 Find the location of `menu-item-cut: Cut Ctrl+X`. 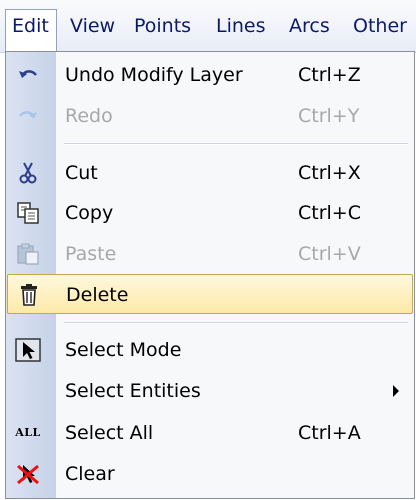

menu-item-cut: Cut Ctrl+X is located at coordinates (210, 173).